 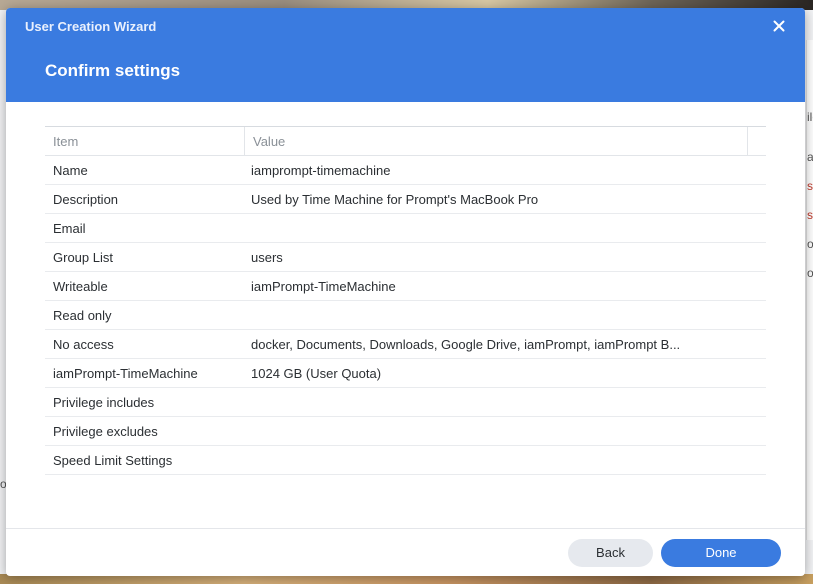 I want to click on row-item: Privilege excludes, so click(x=105, y=431).